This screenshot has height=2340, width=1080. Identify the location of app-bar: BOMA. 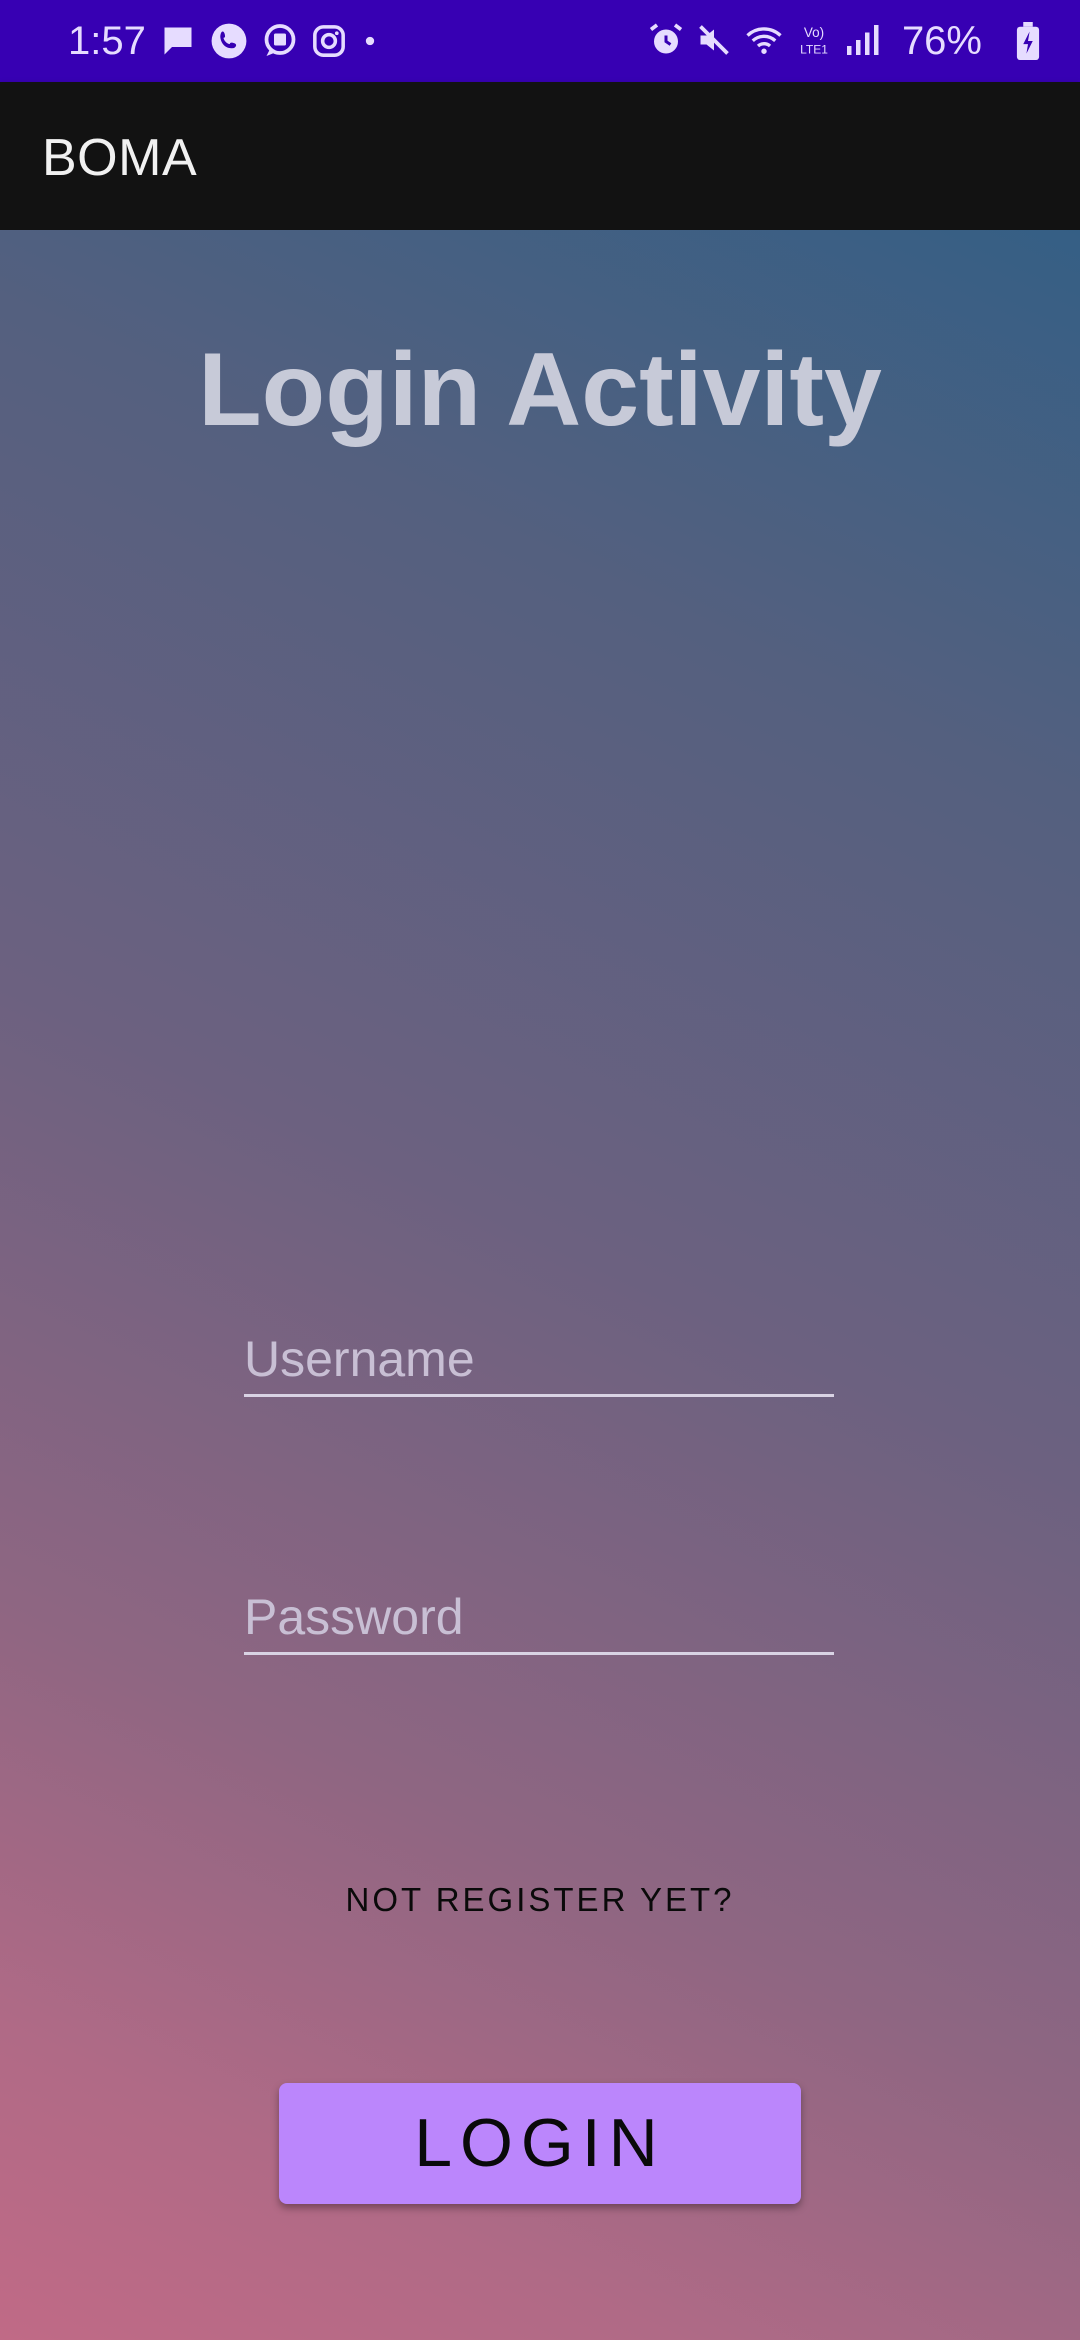
(540, 156).